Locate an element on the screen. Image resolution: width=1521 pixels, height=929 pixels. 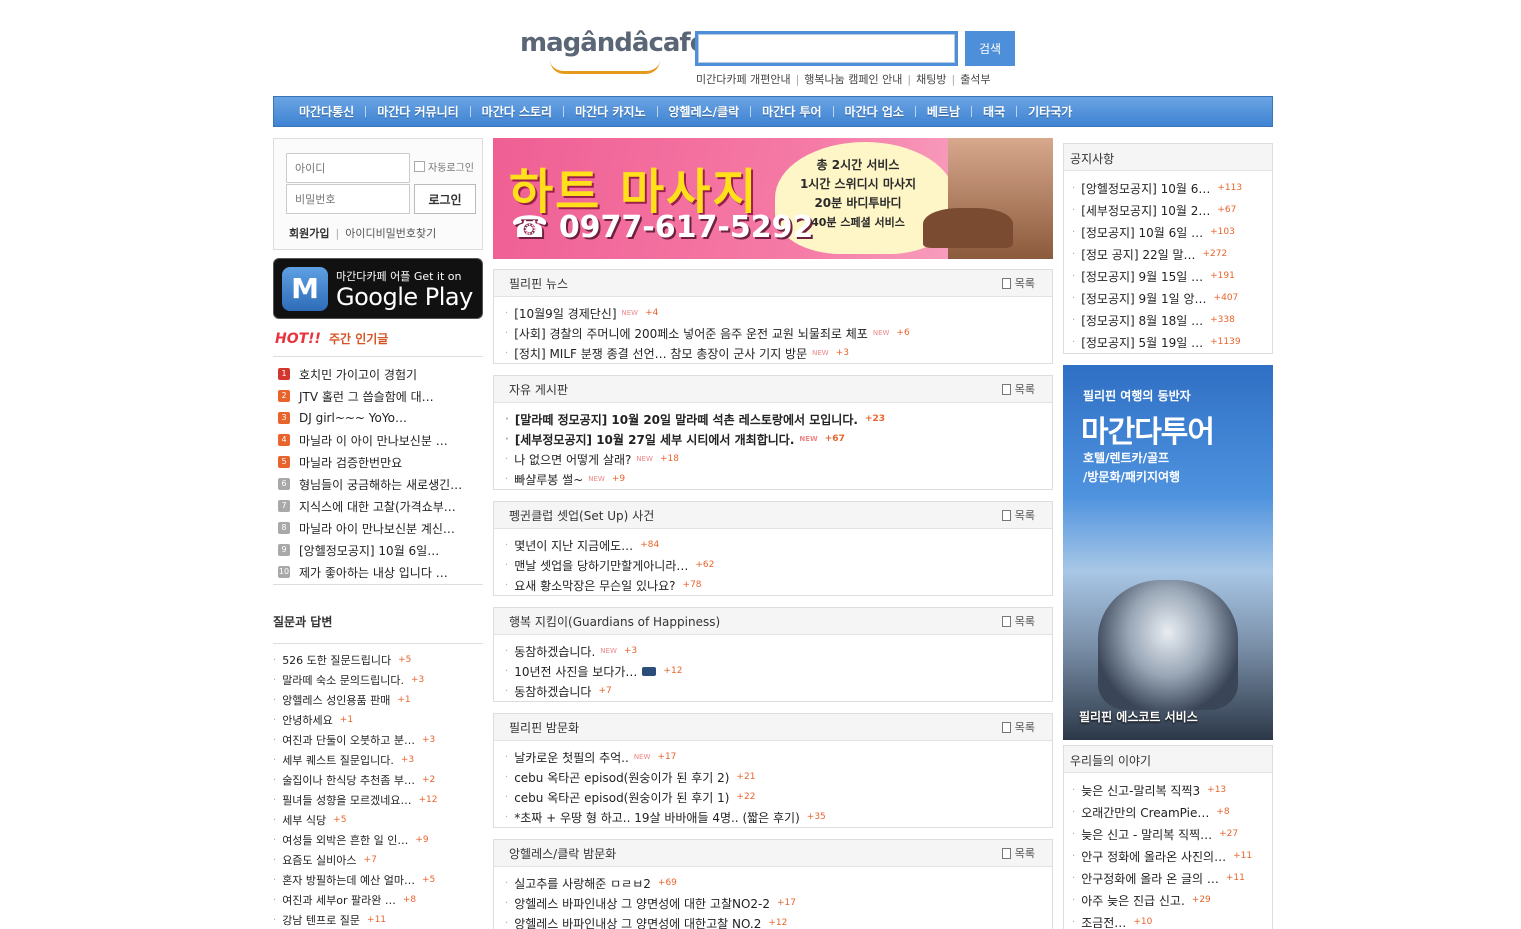
notice-item: · [정모공지] 8월 18일 … +338 is located at coordinates (1172, 320).